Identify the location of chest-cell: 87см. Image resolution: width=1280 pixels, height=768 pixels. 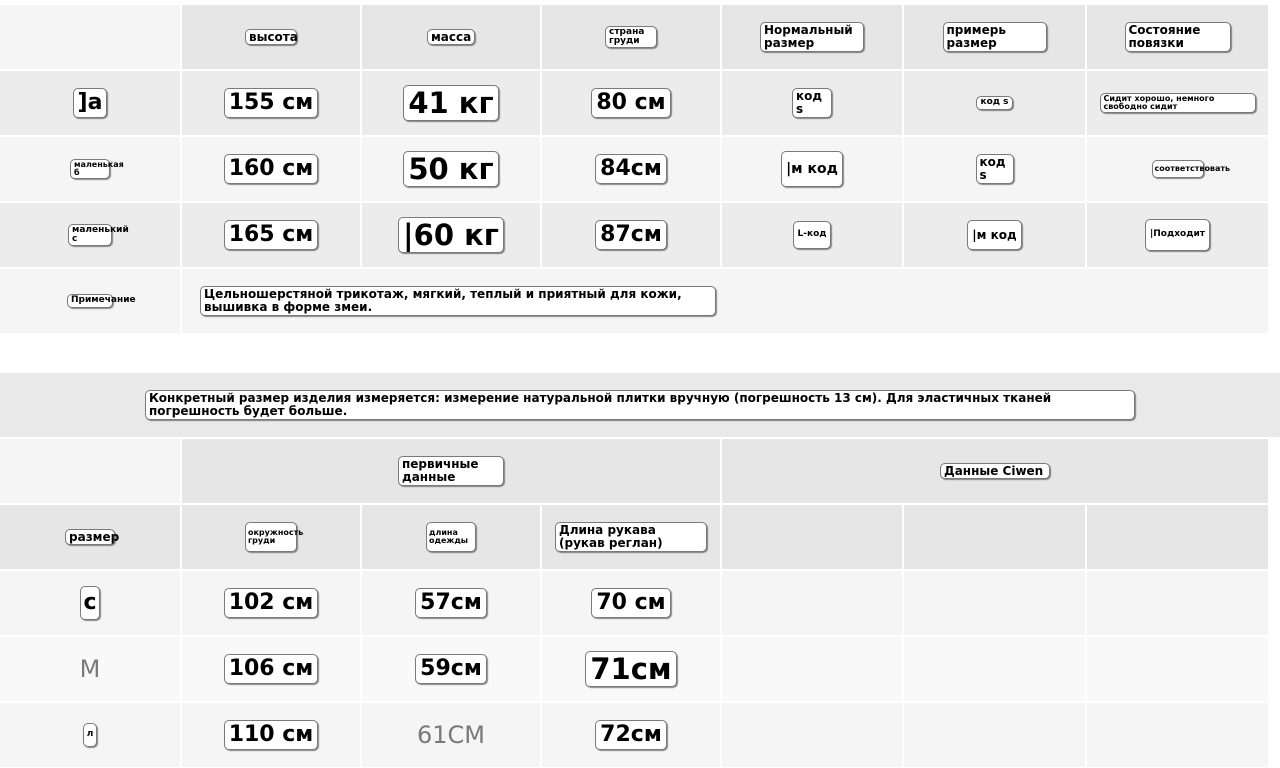
(631, 235).